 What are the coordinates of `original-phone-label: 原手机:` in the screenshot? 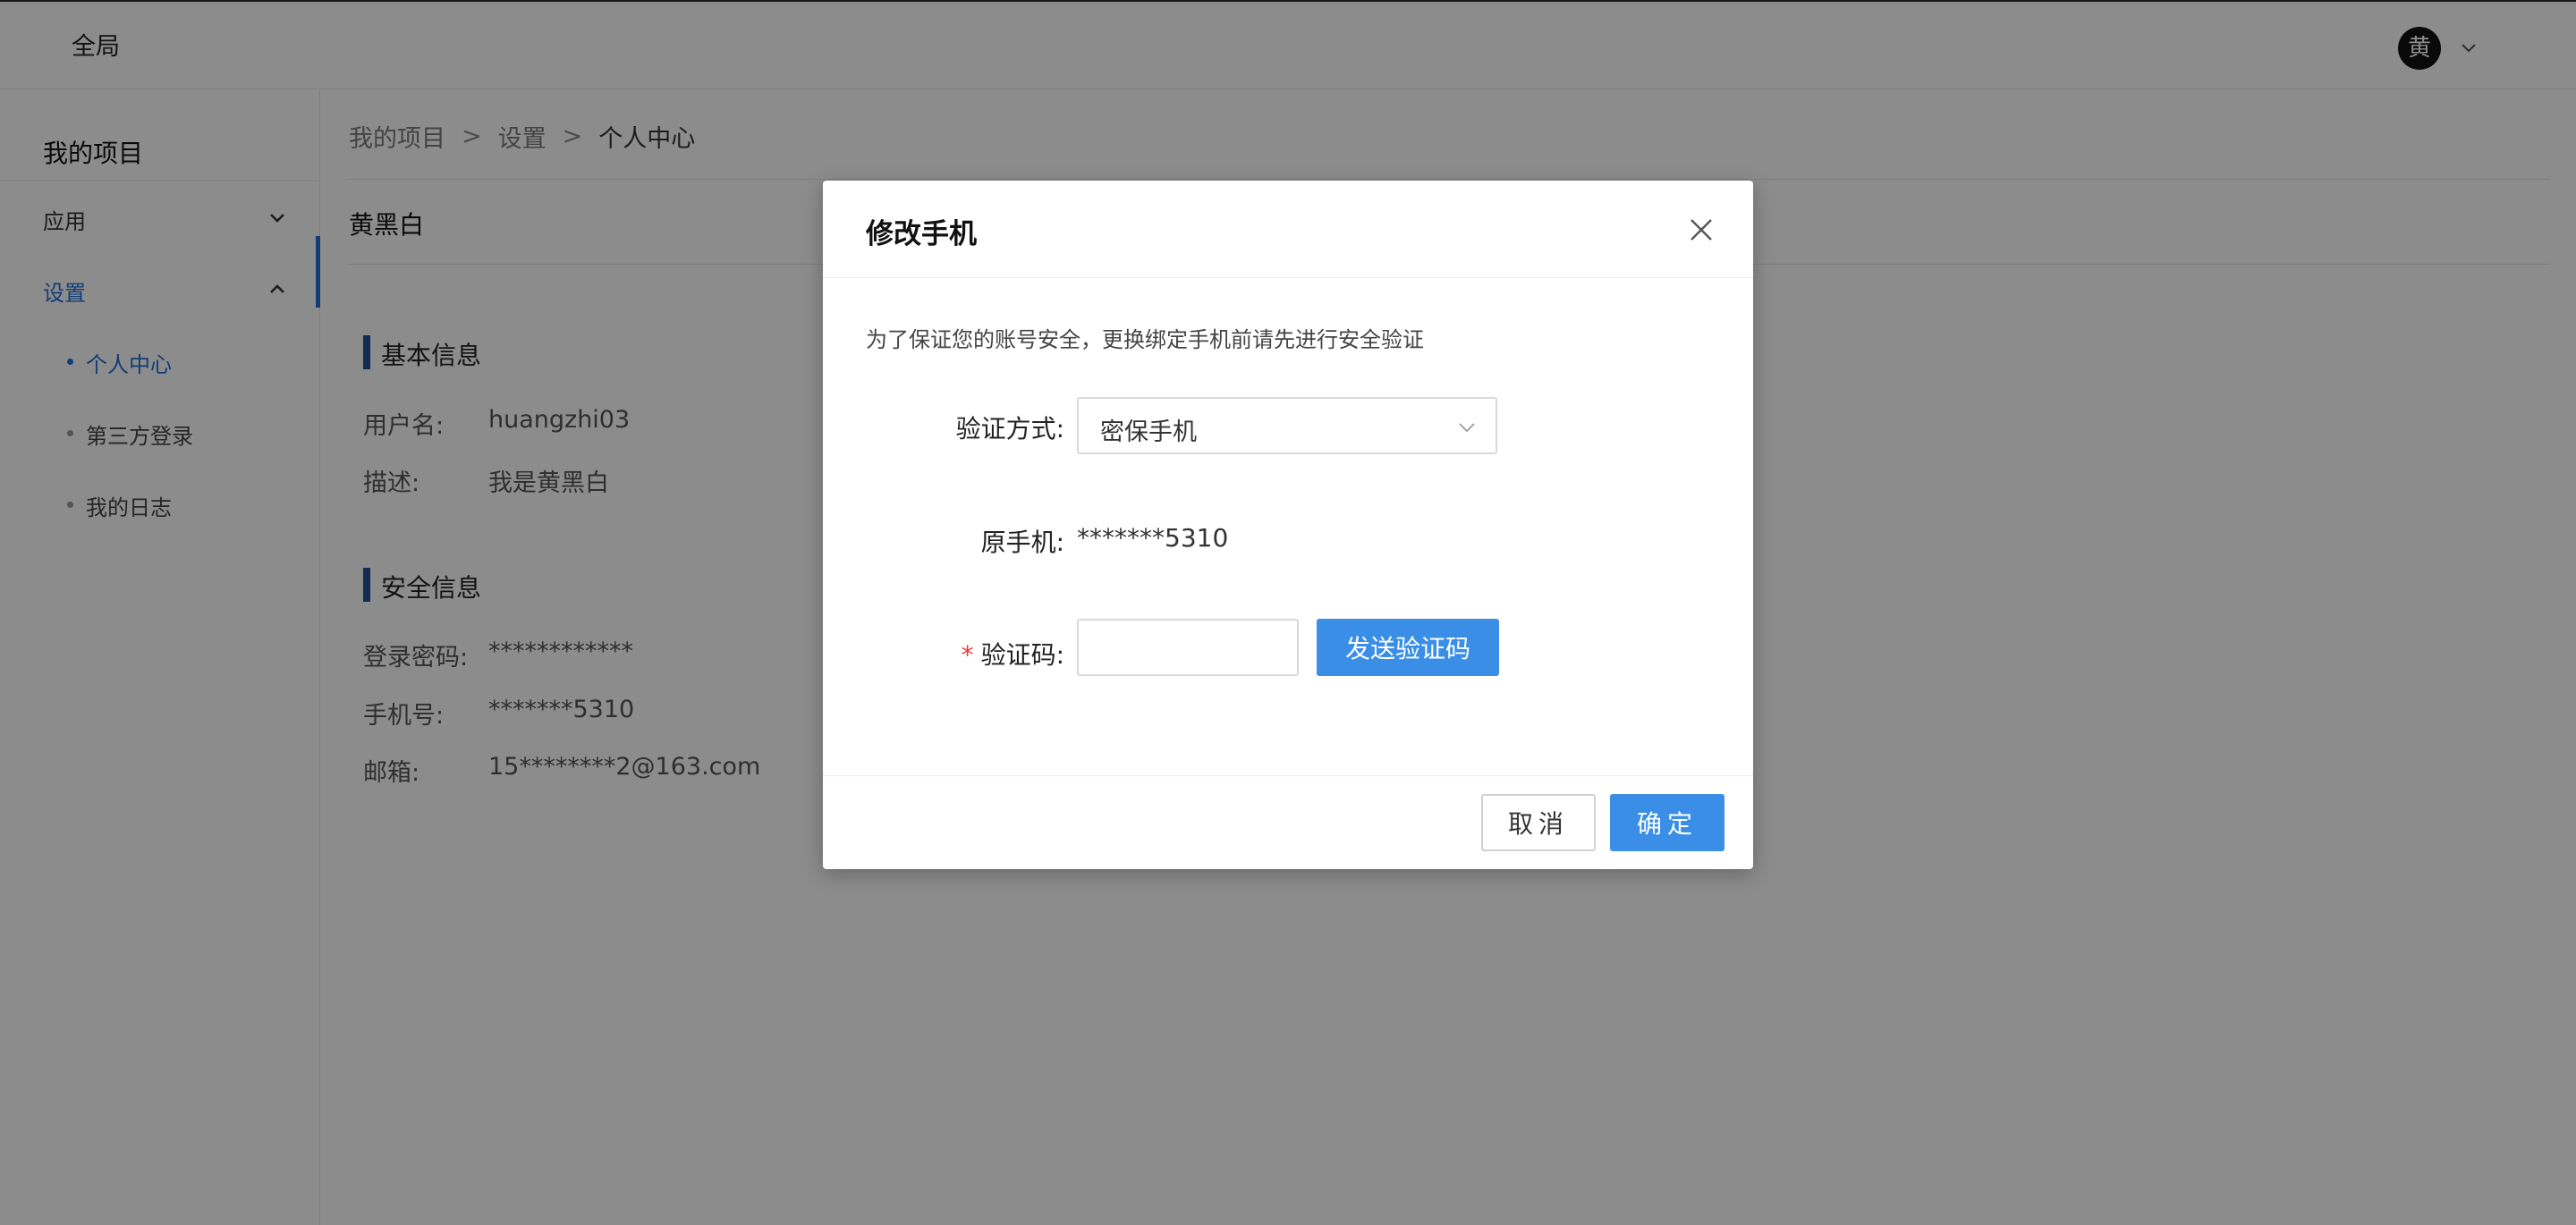 It's located at (1022, 542).